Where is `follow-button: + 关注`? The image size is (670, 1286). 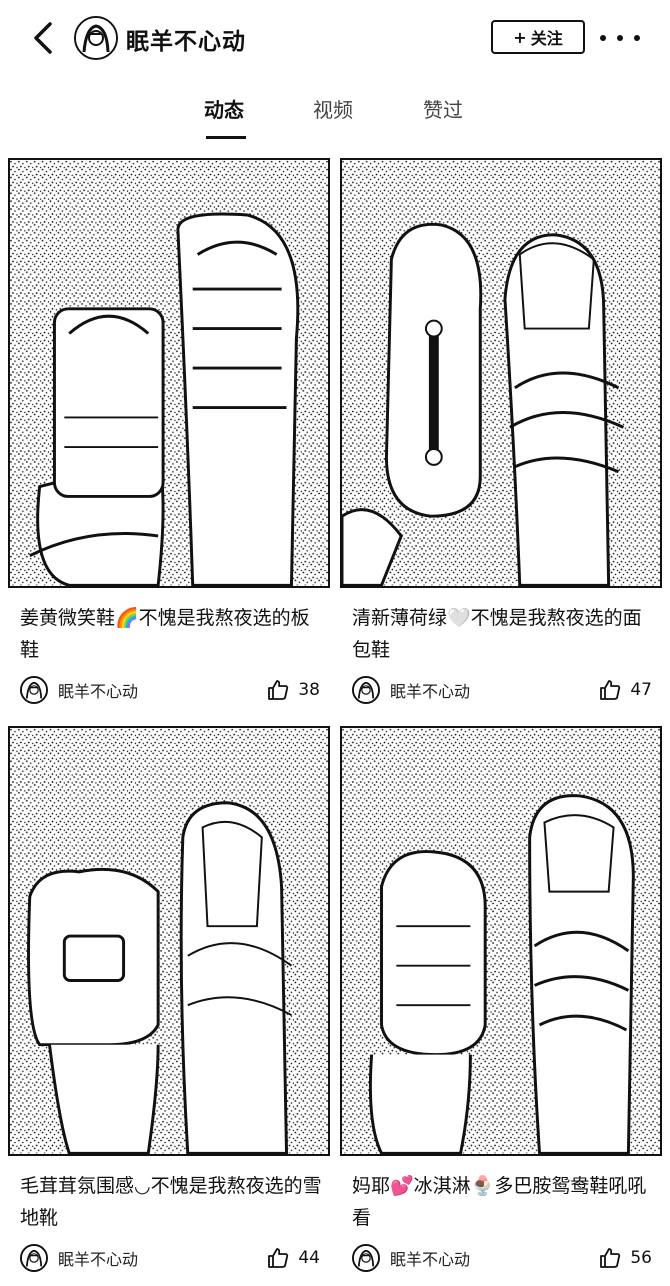 follow-button: + 关注 is located at coordinates (538, 37).